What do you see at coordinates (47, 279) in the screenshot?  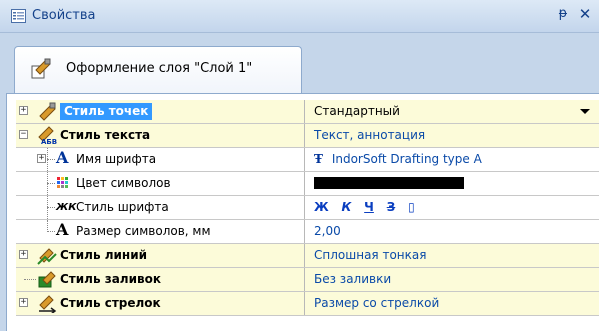 I see `fill-style-icon` at bounding box center [47, 279].